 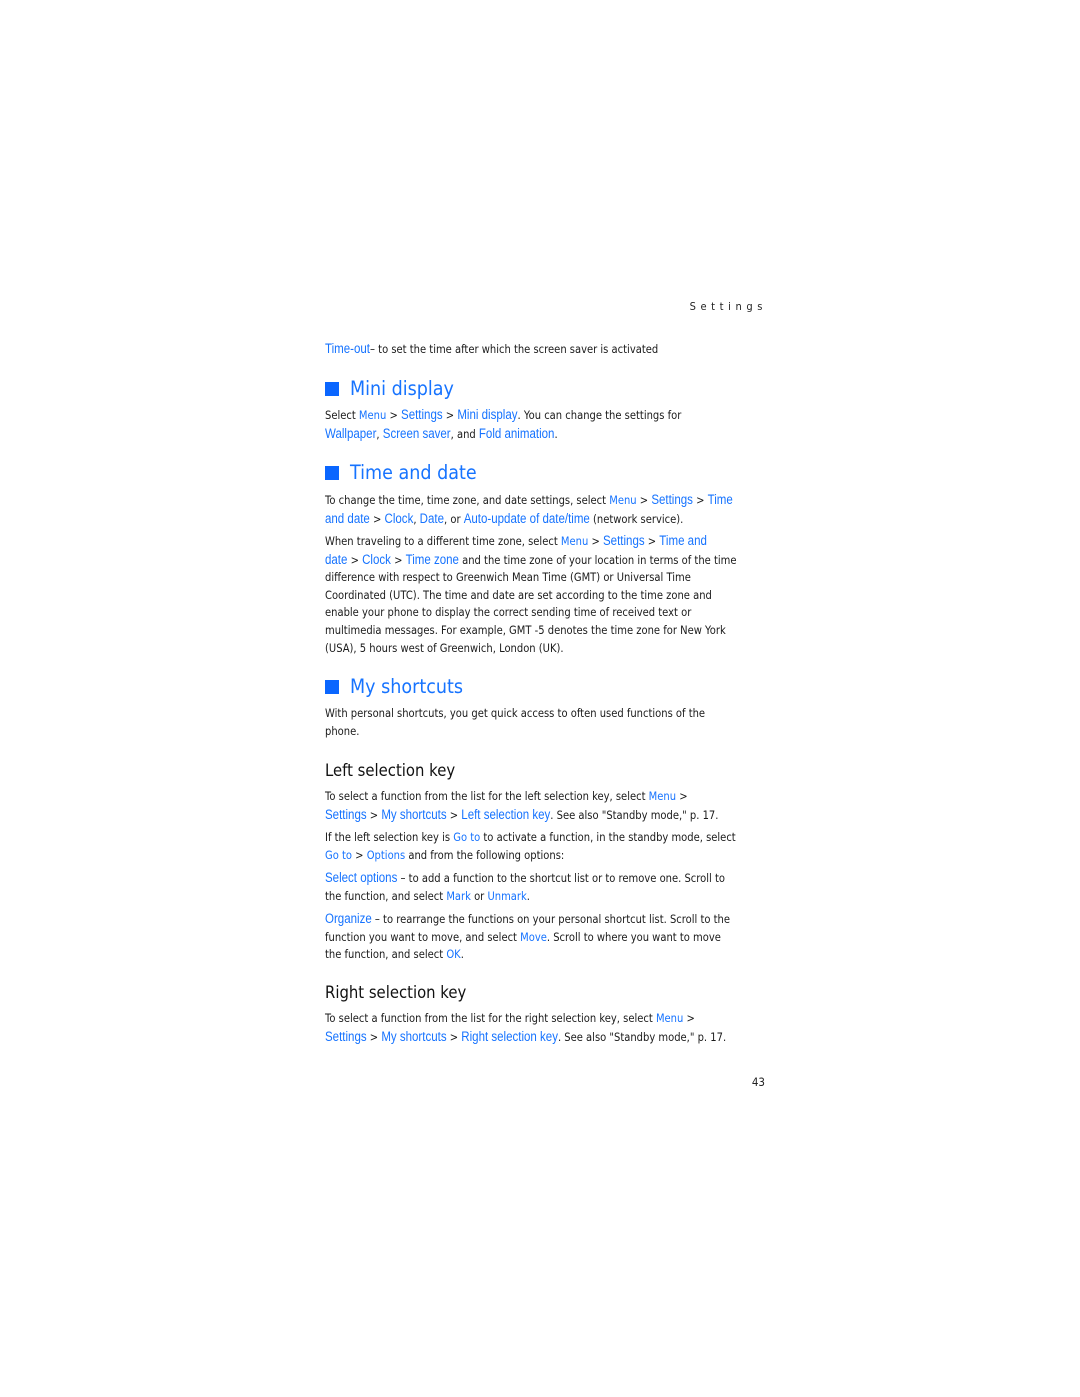 I want to click on text-span: Auto-update of date/time, so click(x=526, y=518).